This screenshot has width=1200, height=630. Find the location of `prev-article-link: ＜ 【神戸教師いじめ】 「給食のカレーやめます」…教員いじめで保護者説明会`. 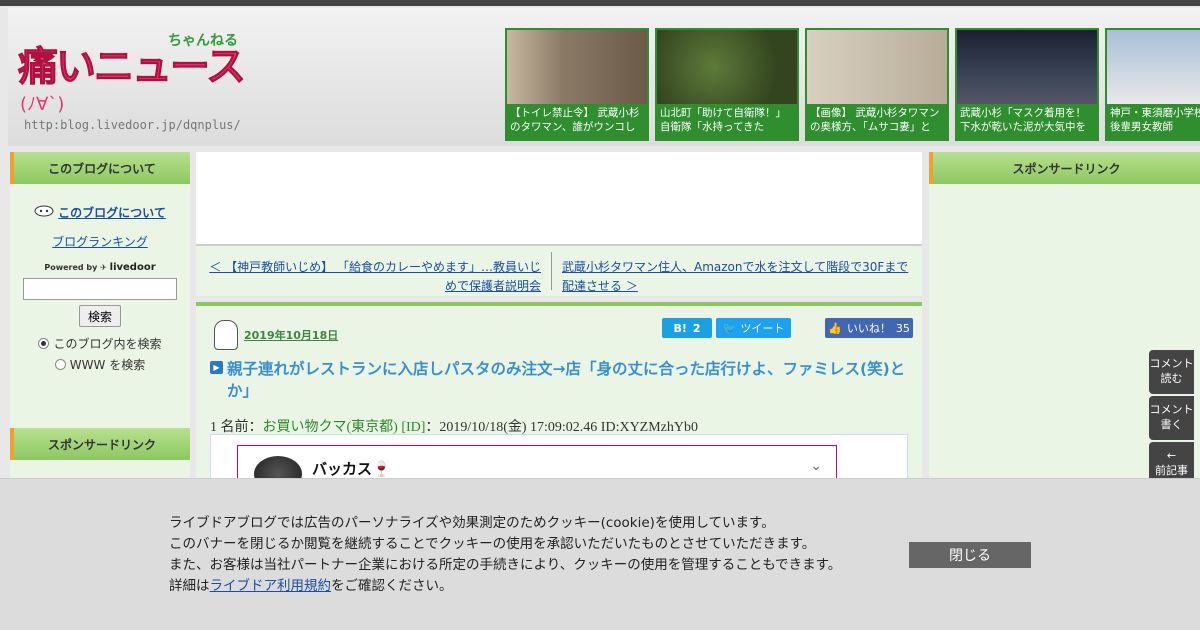

prev-article-link: ＜ 【神戸教師いじめ】 「給食のカレーやめます」…教員いじめで保護者説明会 is located at coordinates (374, 272).